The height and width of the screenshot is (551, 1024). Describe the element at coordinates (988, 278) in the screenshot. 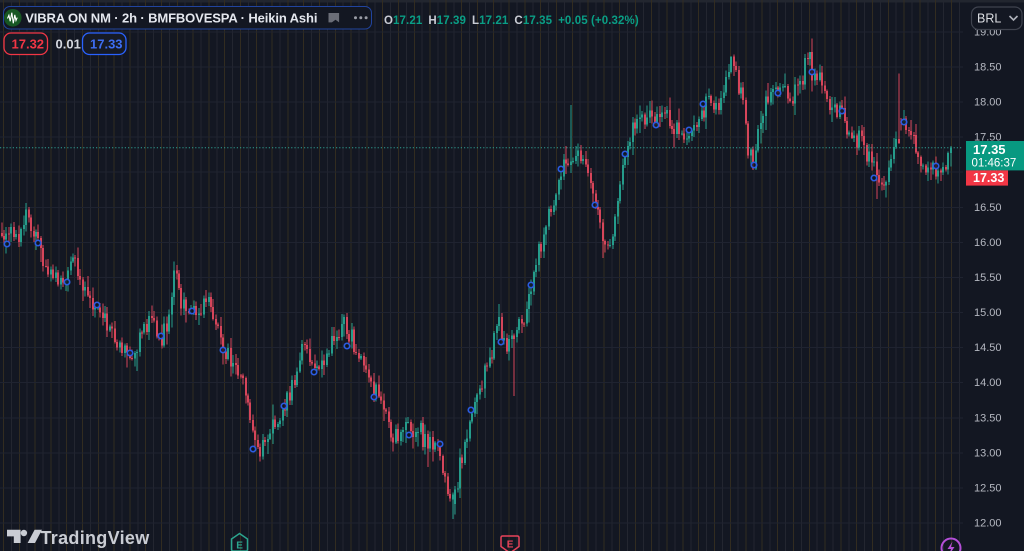

I see `svg-text: 15.50` at that location.